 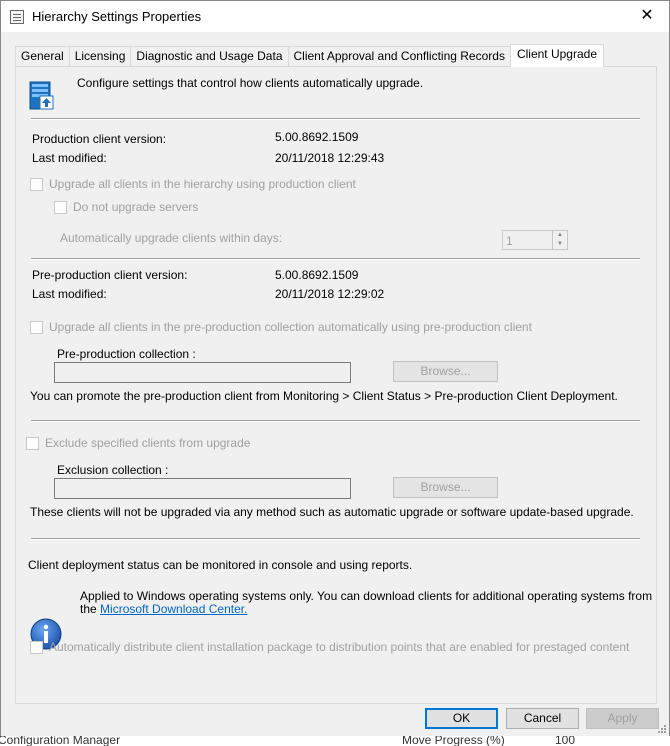 I want to click on tab-client-upgrade: Client Upgrade, so click(x=556, y=55).